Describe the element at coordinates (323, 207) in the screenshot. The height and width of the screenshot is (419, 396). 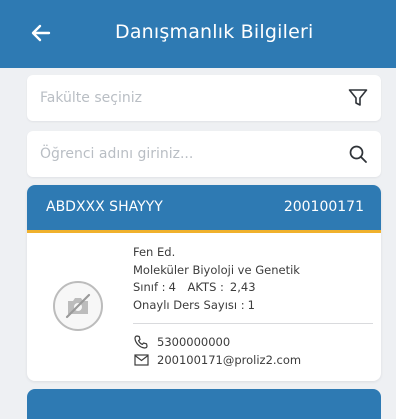
I see `student-number: 200100171` at that location.